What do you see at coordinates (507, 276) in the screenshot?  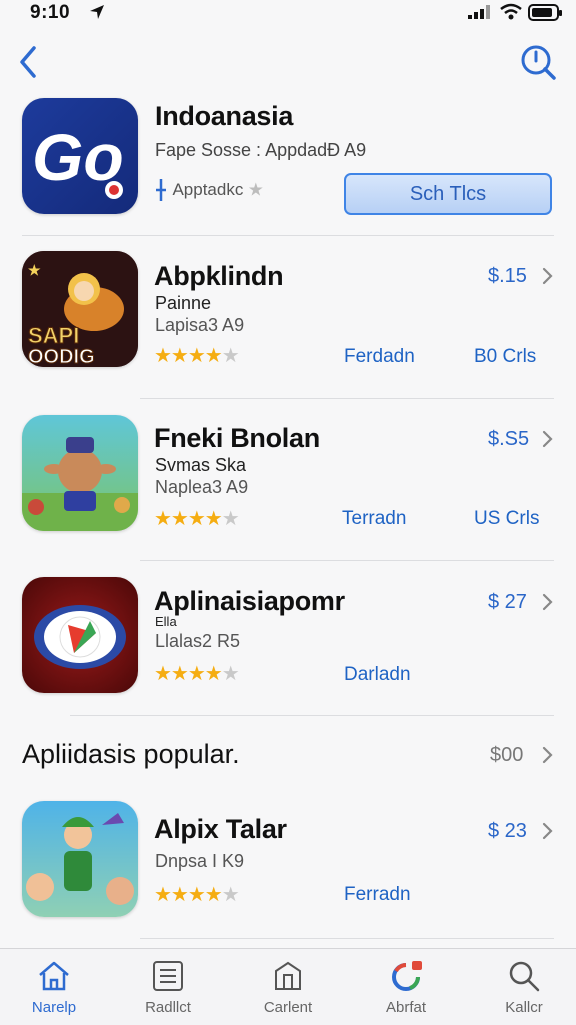 I see `app-price: $.15` at bounding box center [507, 276].